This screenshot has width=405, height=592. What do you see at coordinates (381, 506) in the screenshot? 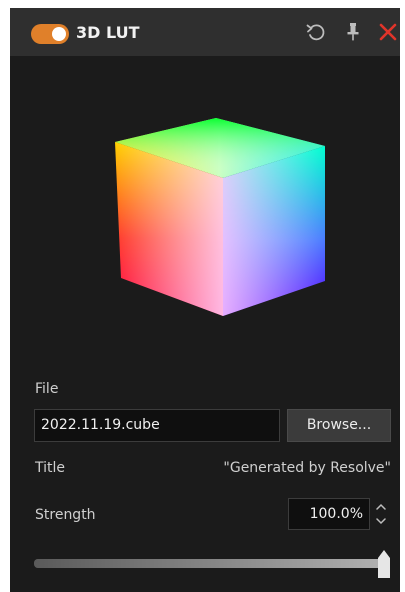
I see `chevron-up-icon` at bounding box center [381, 506].